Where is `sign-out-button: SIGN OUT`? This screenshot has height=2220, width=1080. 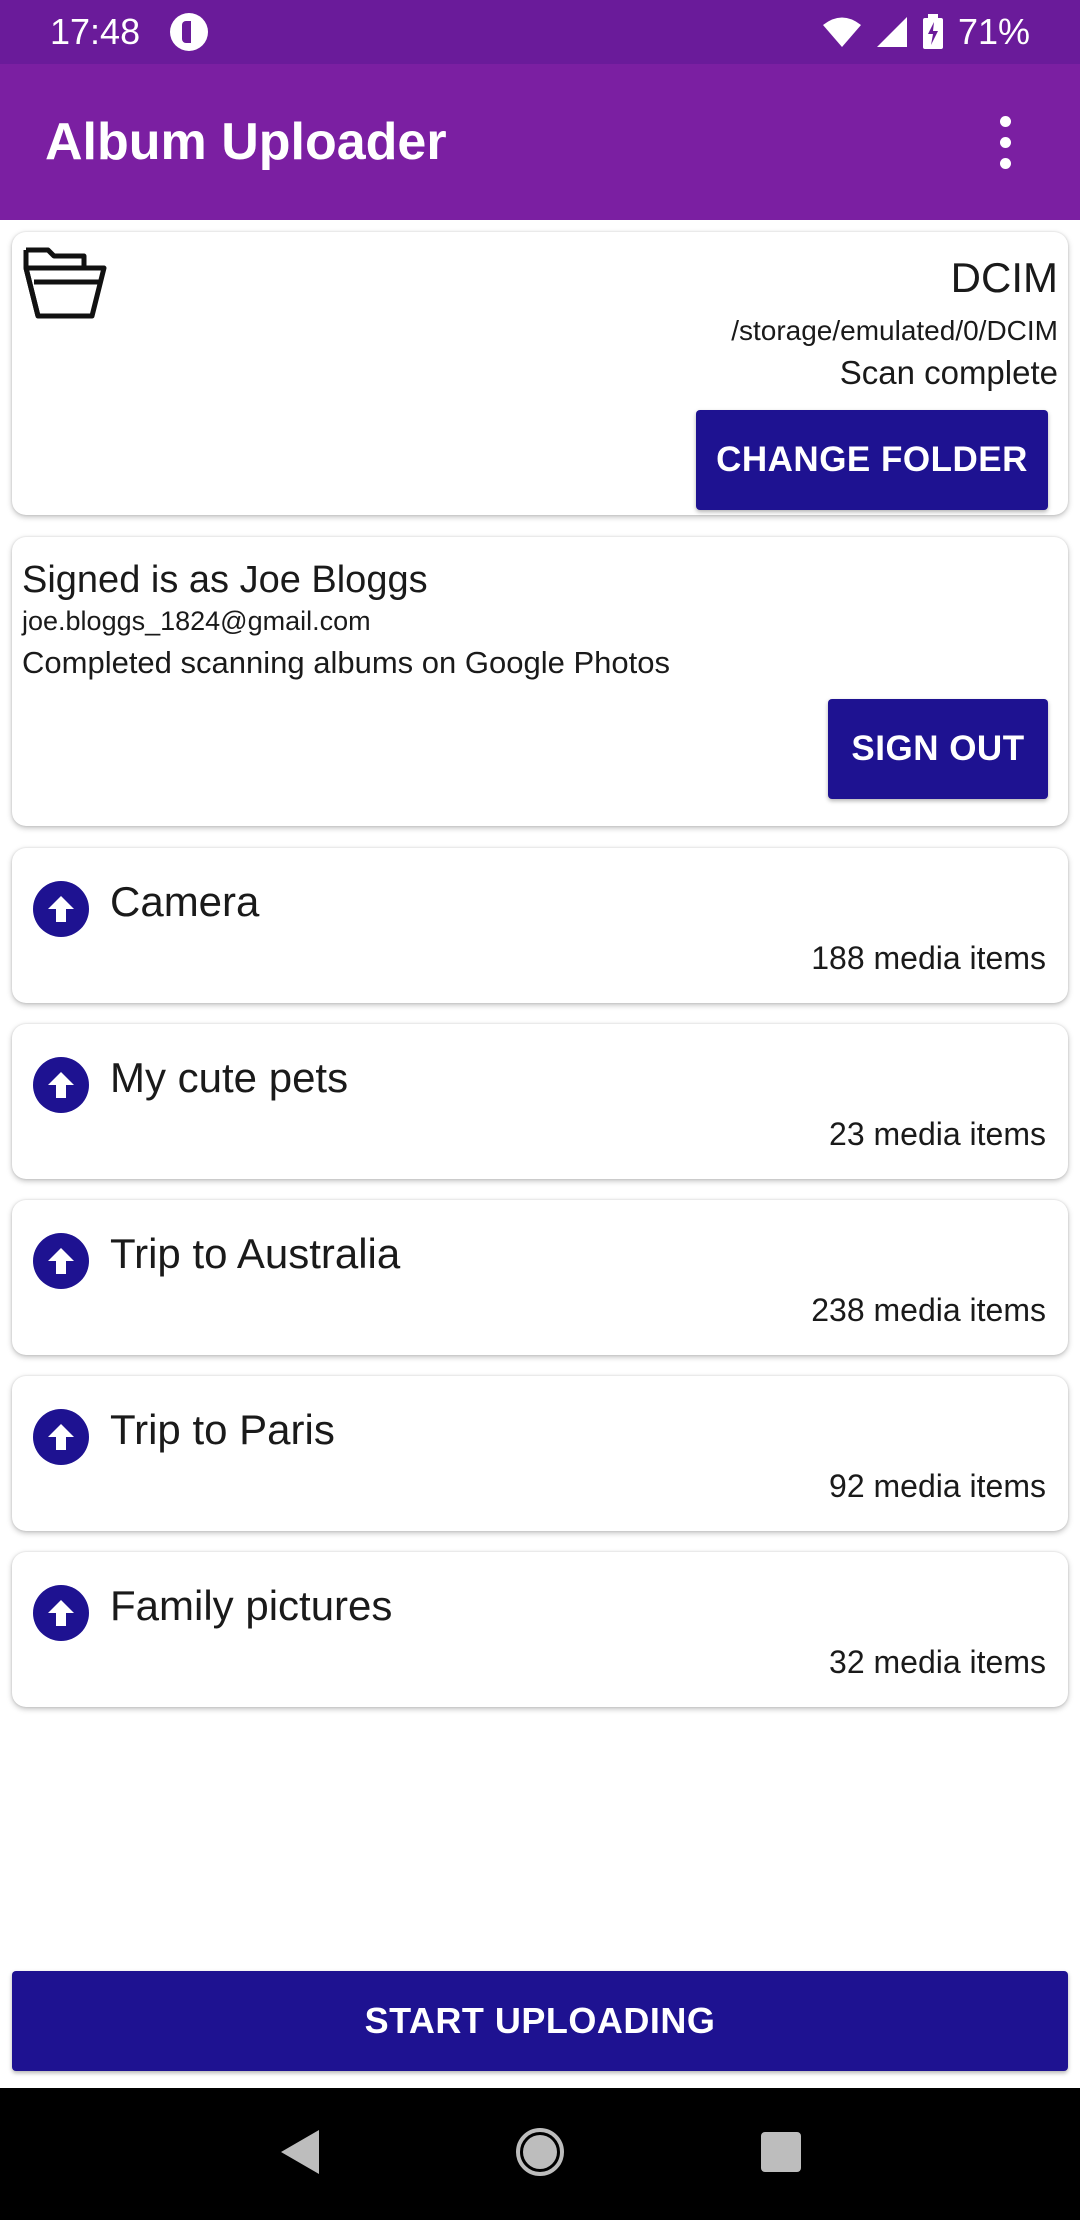
sign-out-button: SIGN OUT is located at coordinates (938, 749).